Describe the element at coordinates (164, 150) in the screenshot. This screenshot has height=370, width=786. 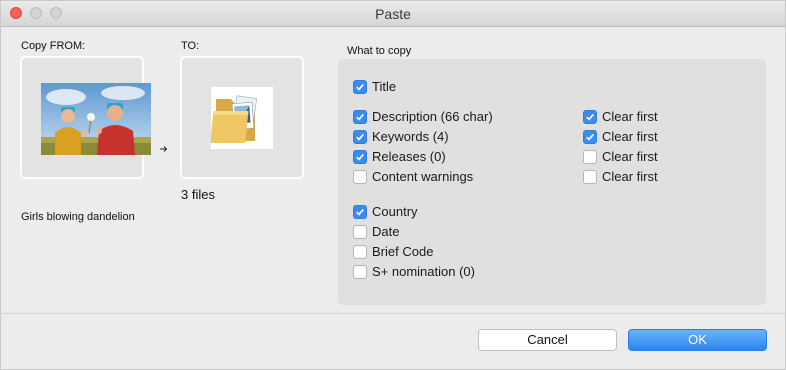
I see `arrow-right-icon` at that location.